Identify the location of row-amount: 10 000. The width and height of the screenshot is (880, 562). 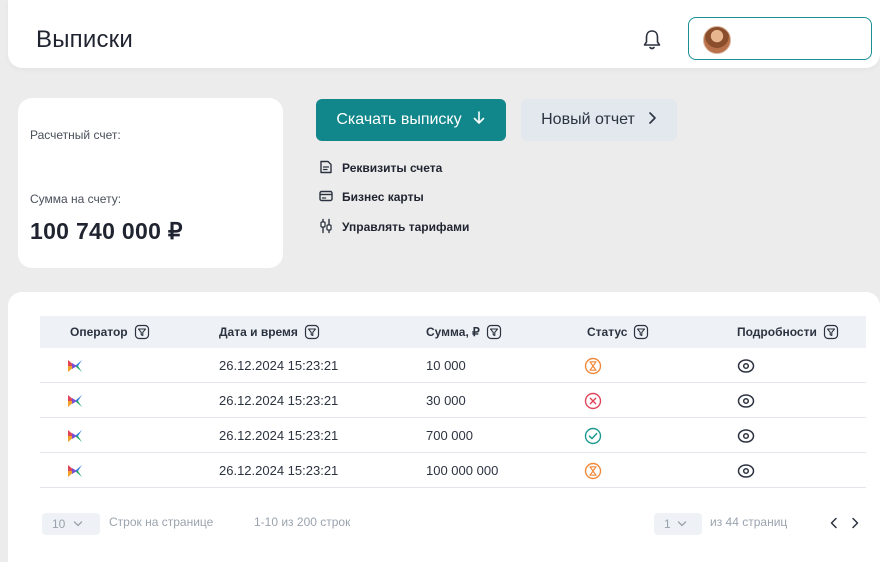
(446, 365).